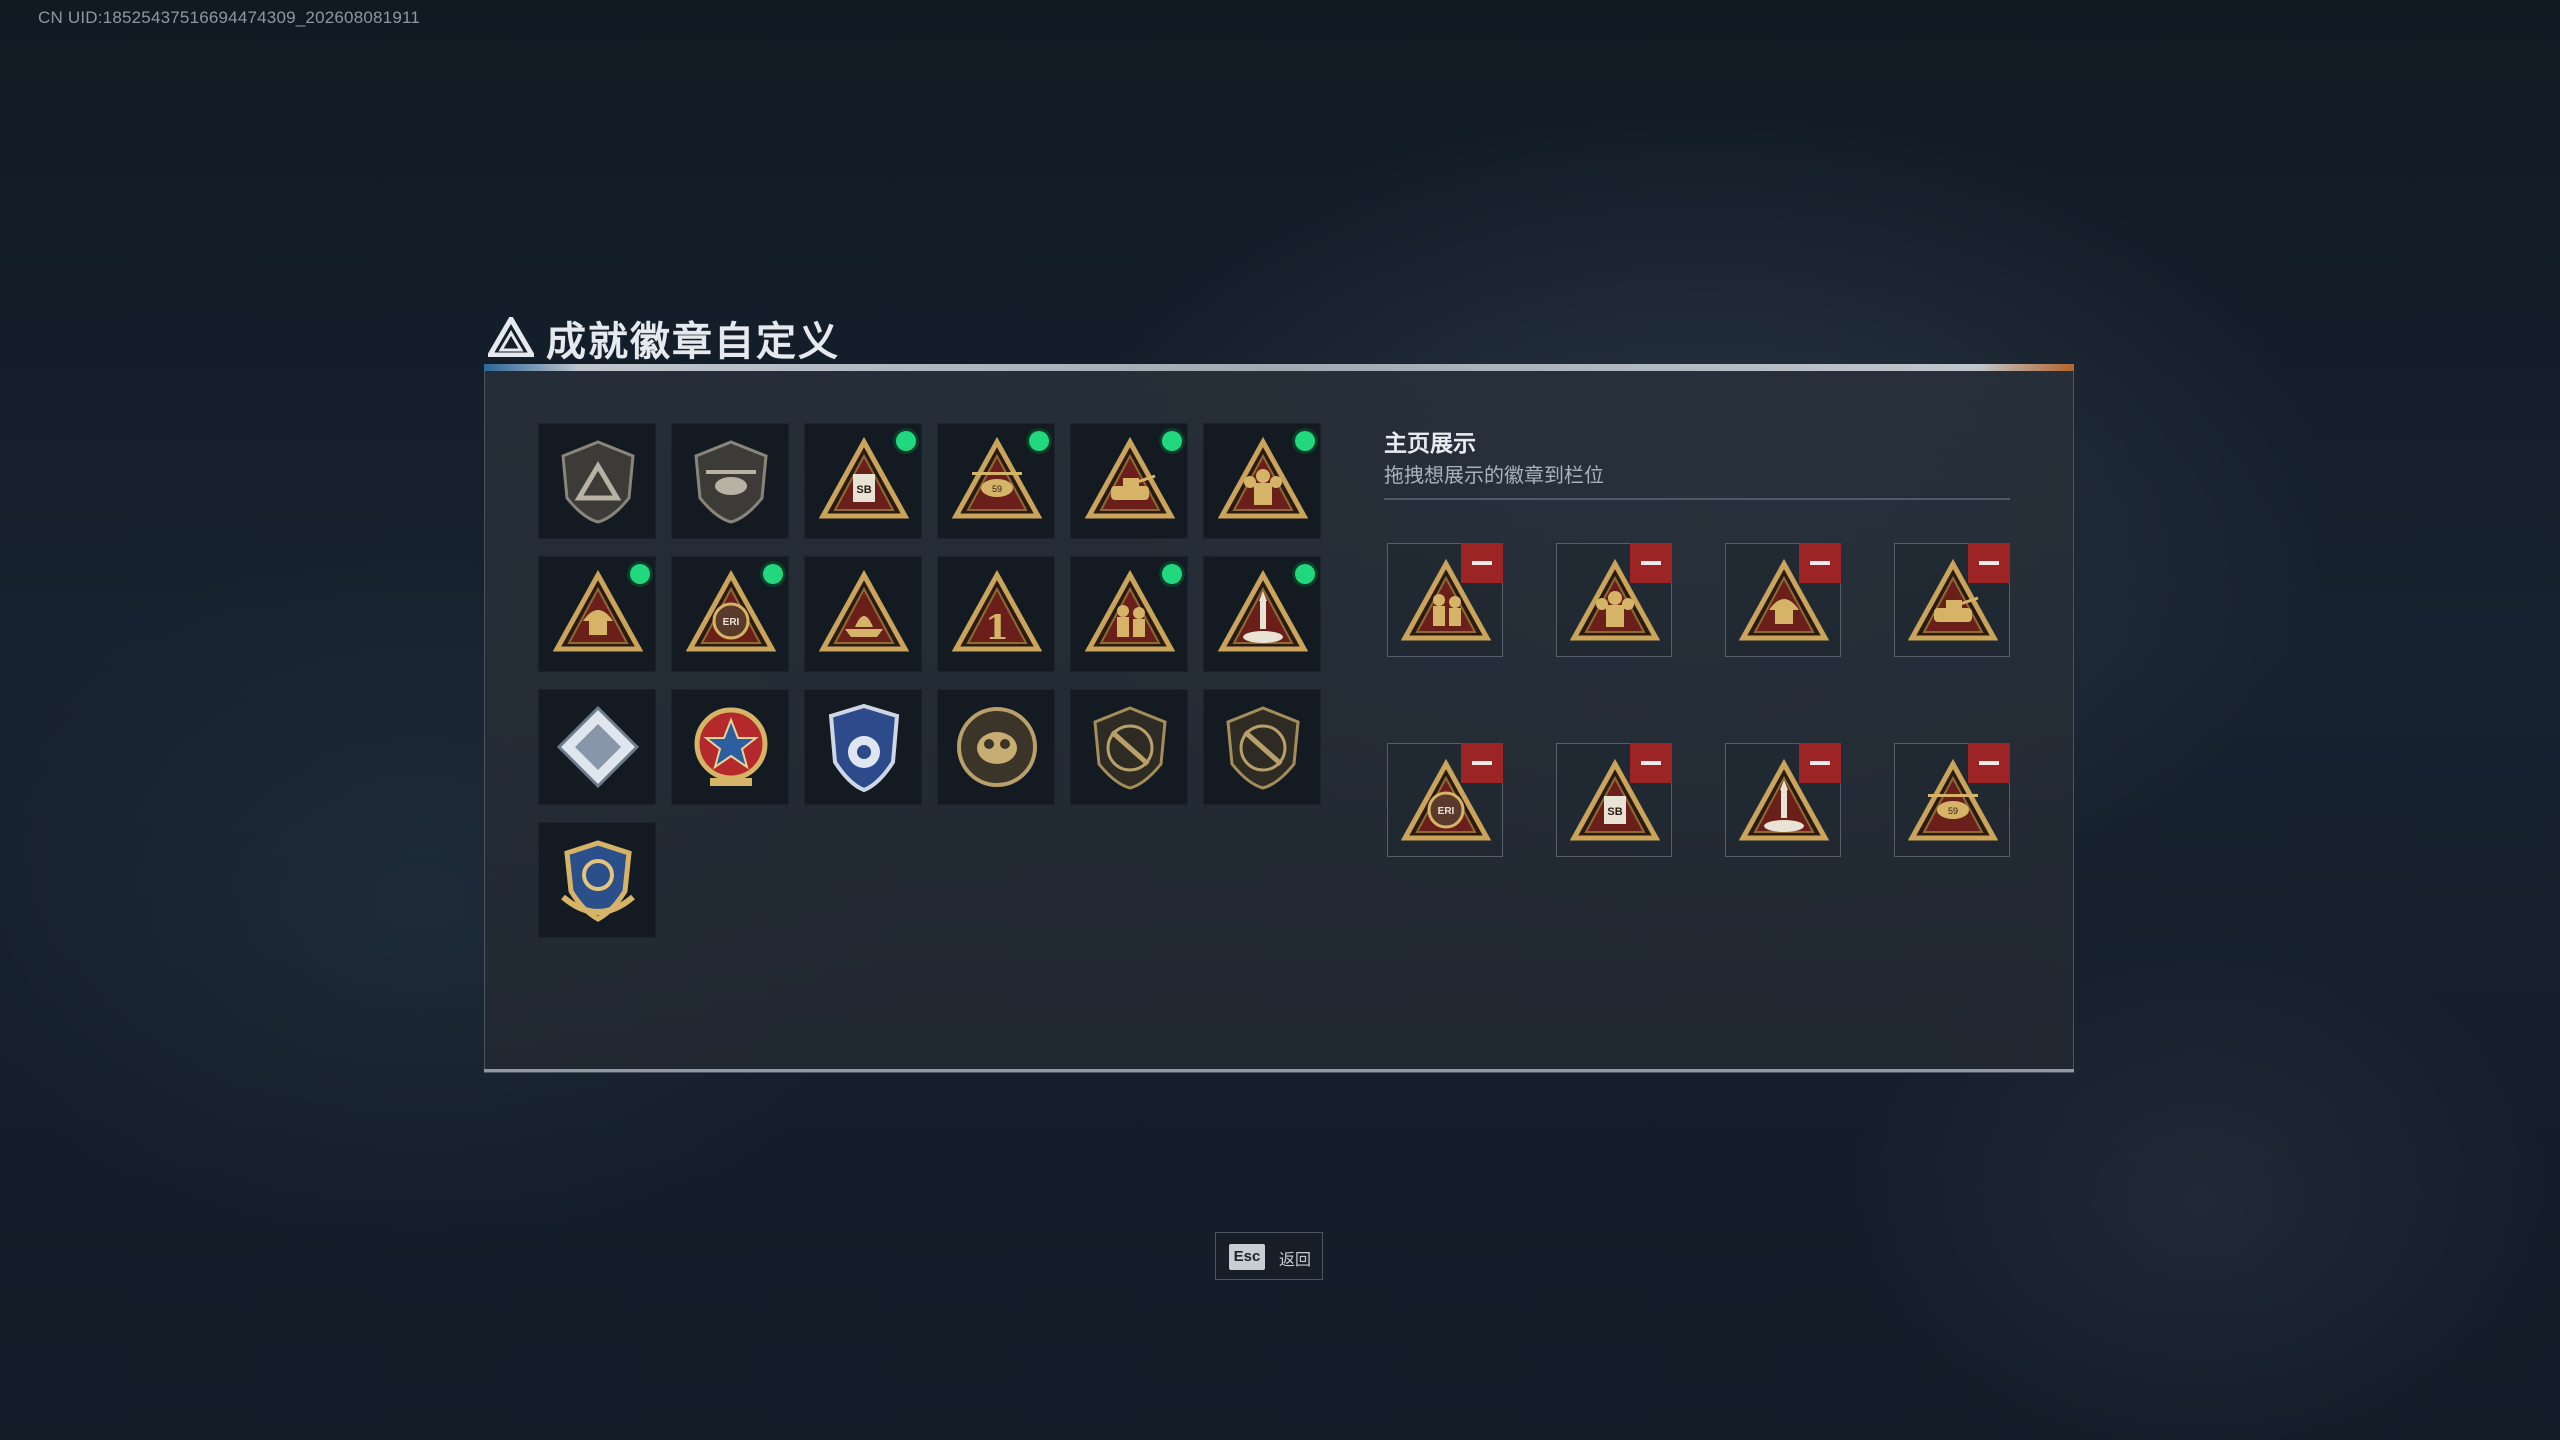  What do you see at coordinates (1494, 475) in the screenshot?
I see `showcase-subtitle: 拖拽想展示的徽章到栏位` at bounding box center [1494, 475].